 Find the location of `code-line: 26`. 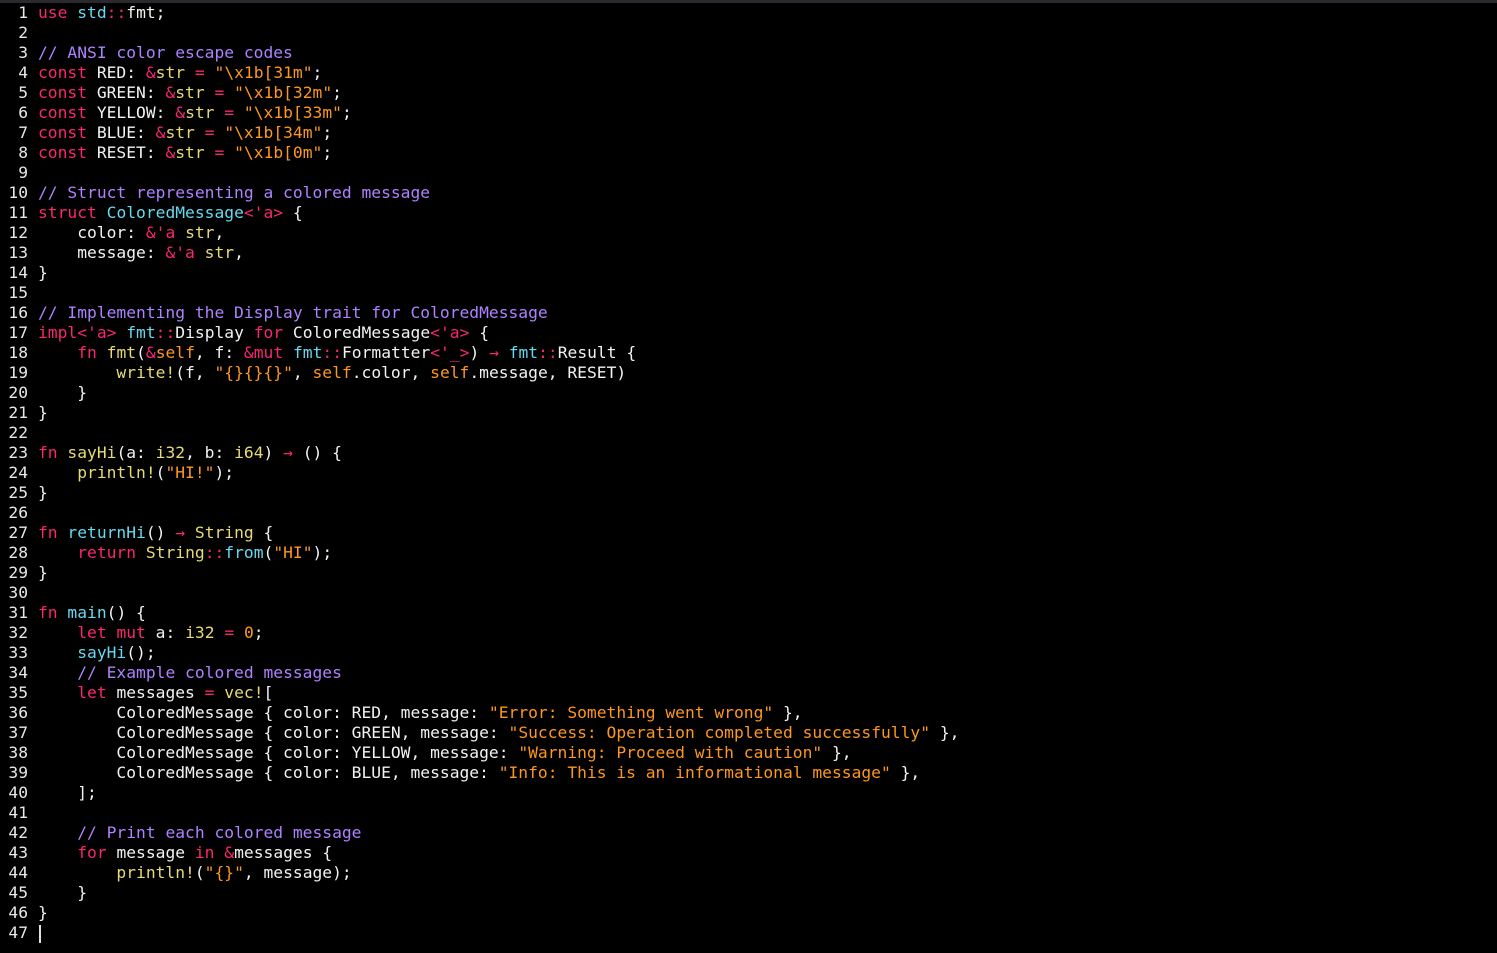

code-line: 26 is located at coordinates (748, 513).